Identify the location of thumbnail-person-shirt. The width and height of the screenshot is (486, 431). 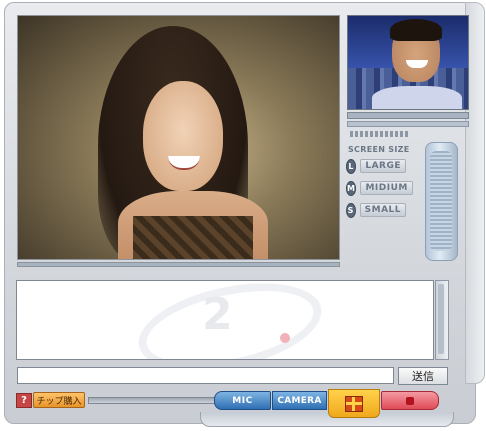
(417, 97).